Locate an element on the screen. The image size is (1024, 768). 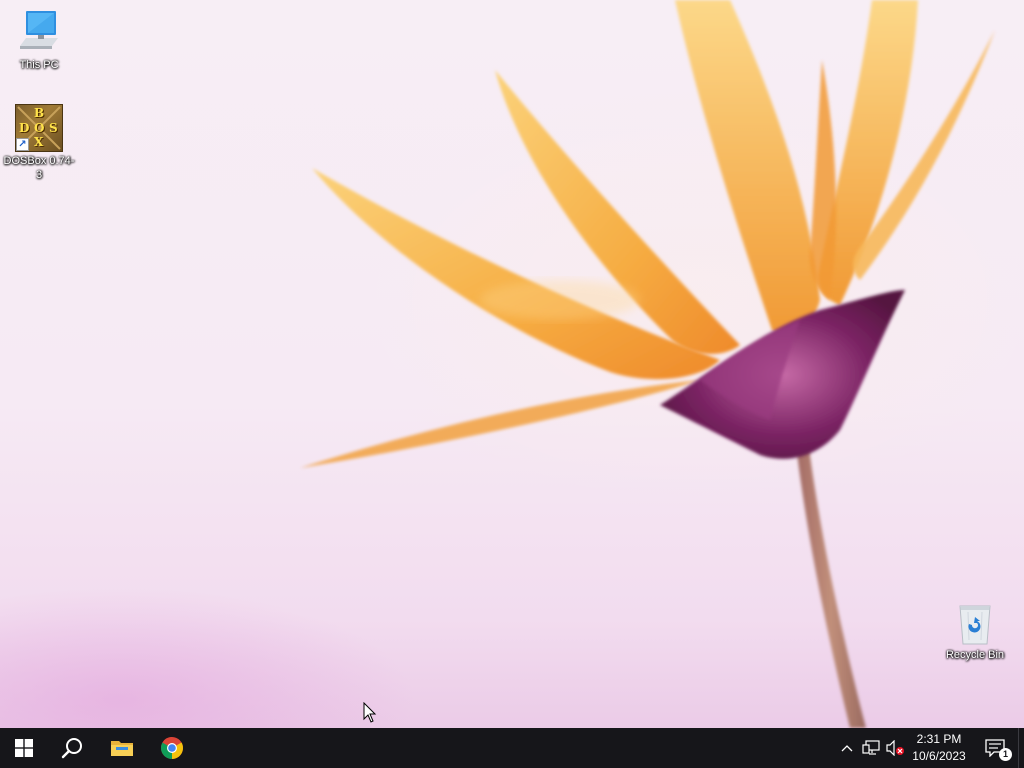
start-button is located at coordinates (24, 748).